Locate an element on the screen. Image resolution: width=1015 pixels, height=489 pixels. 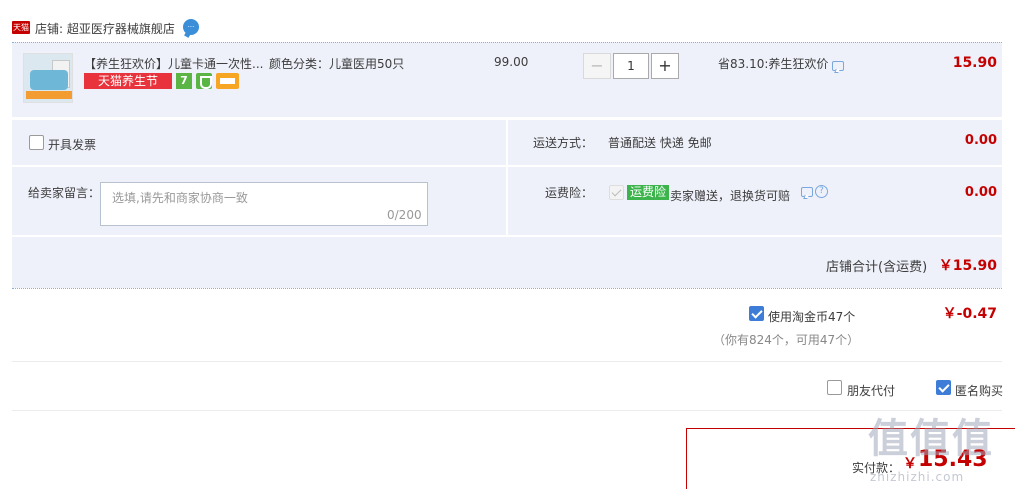
anonymous-label: 匿名购买 is located at coordinates (979, 390).